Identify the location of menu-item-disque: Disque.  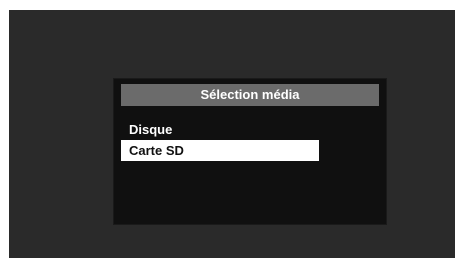
(220, 129).